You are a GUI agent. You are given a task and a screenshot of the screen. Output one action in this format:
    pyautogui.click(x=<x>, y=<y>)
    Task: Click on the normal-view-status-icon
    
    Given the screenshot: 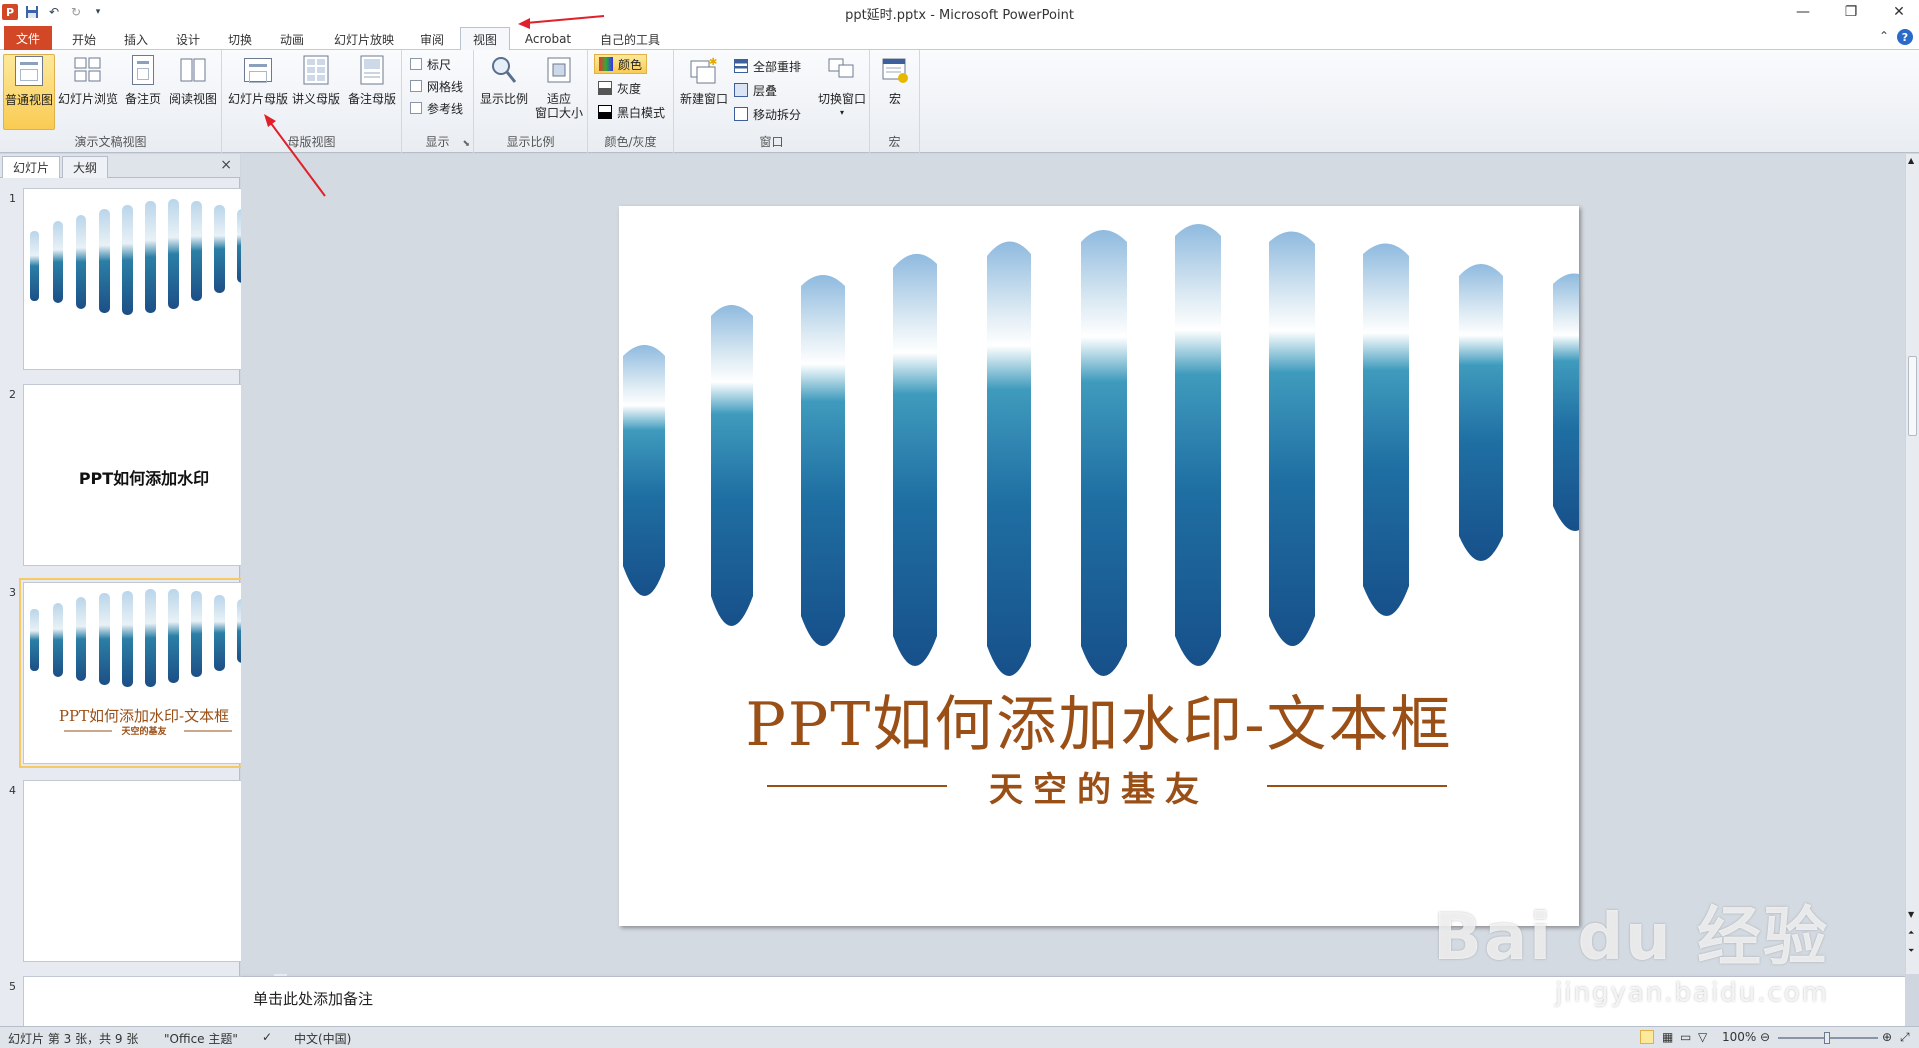 What is the action you would take?
    pyautogui.click(x=1647, y=1037)
    